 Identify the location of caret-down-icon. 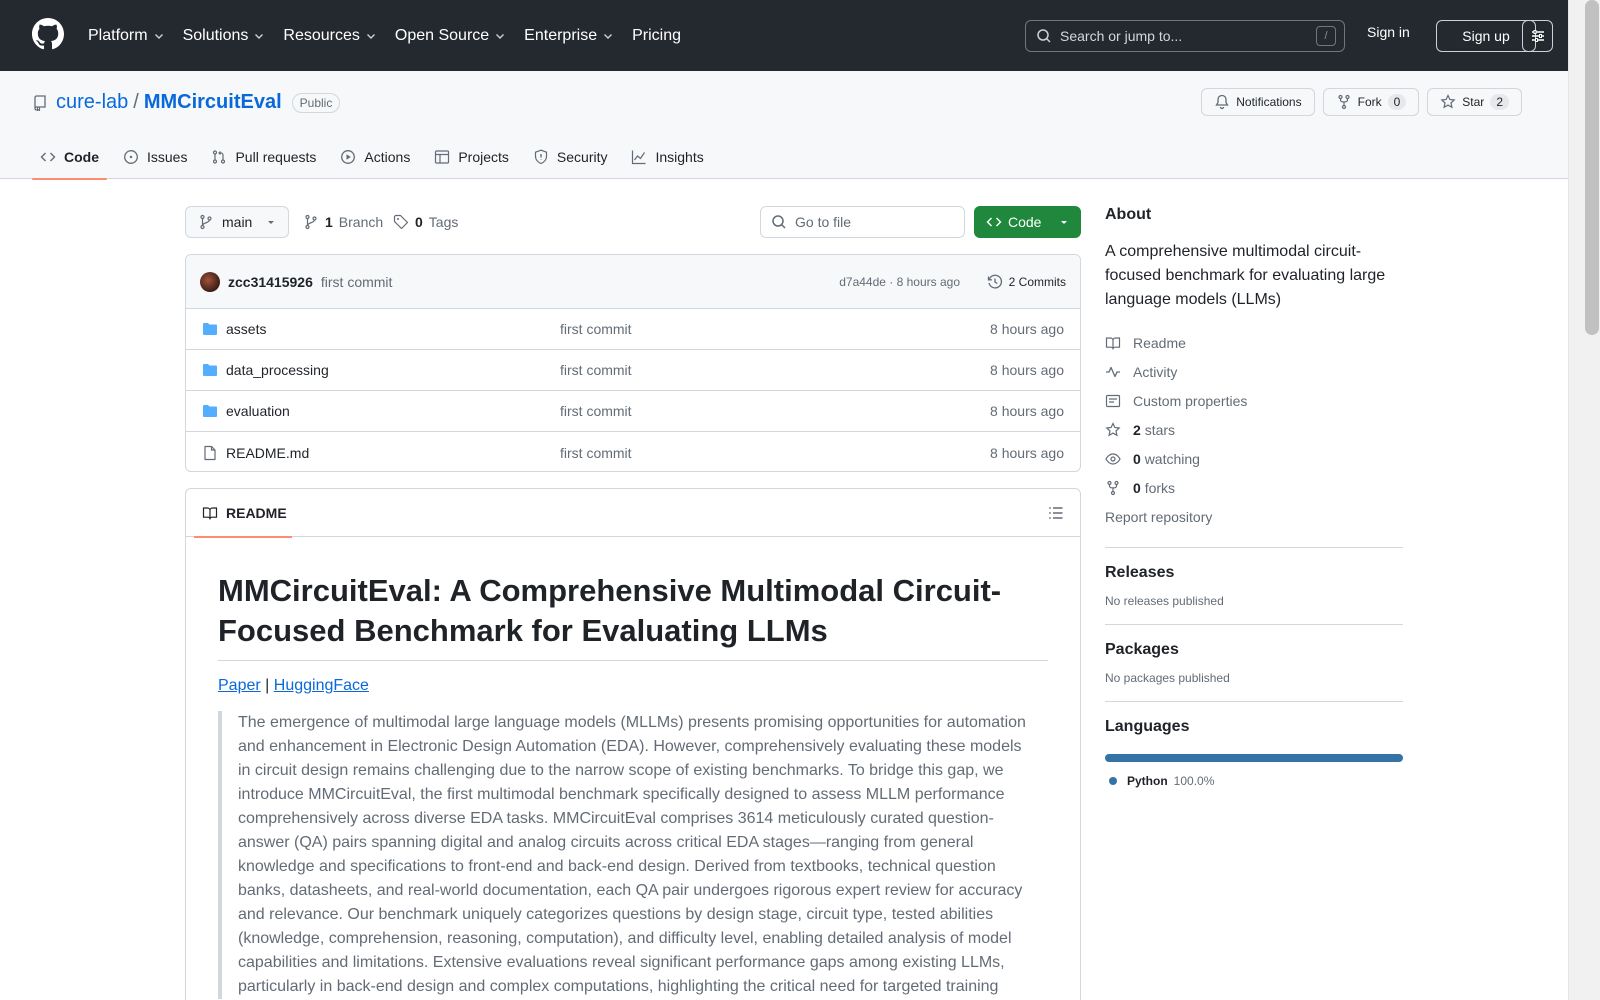
(271, 222).